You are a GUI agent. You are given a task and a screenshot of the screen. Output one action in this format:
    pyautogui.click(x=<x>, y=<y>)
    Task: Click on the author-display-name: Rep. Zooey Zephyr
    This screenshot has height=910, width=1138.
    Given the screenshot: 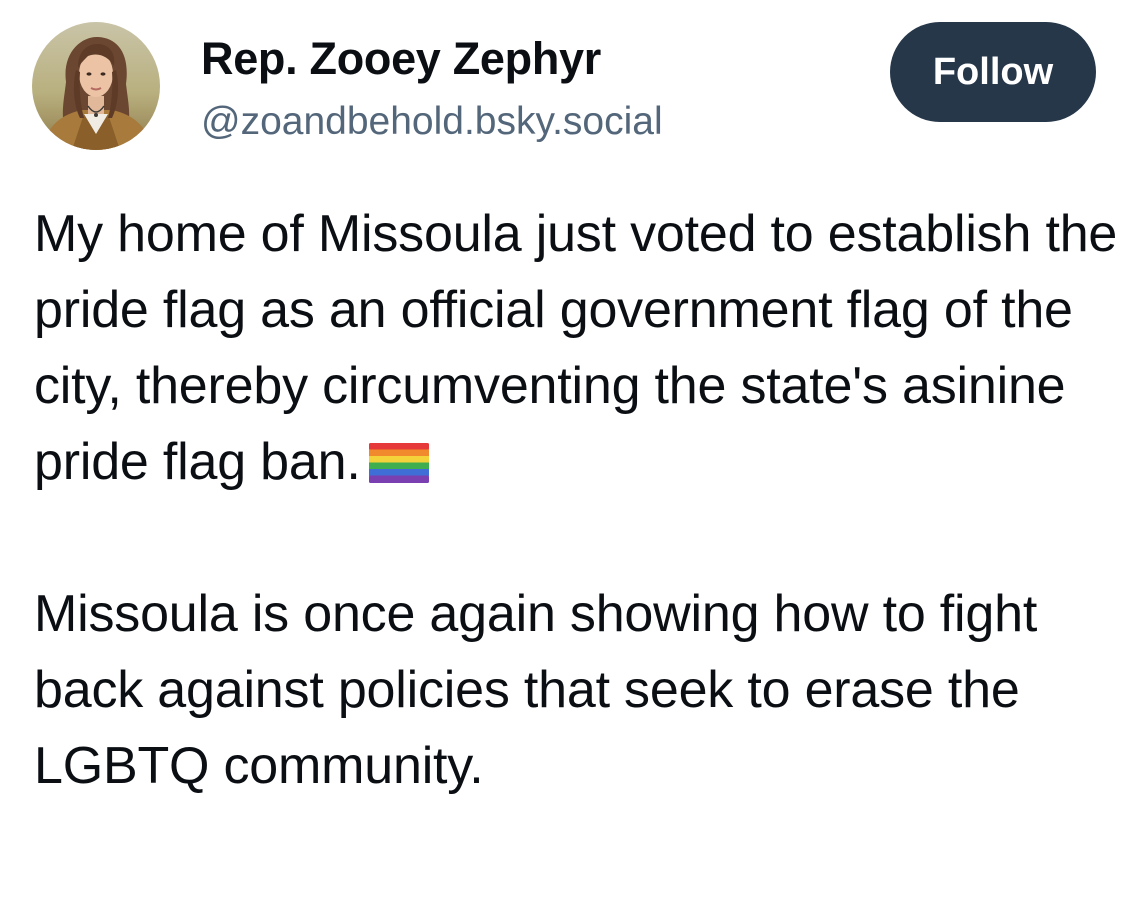 What is the action you would take?
    pyautogui.click(x=401, y=59)
    